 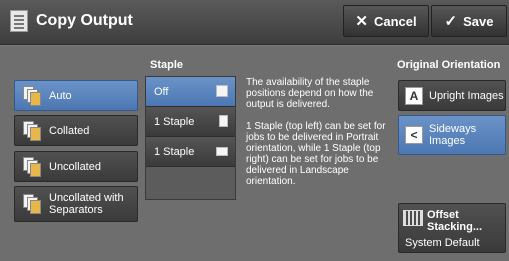 I want to click on orientation-title: Original Orientation, so click(x=449, y=65).